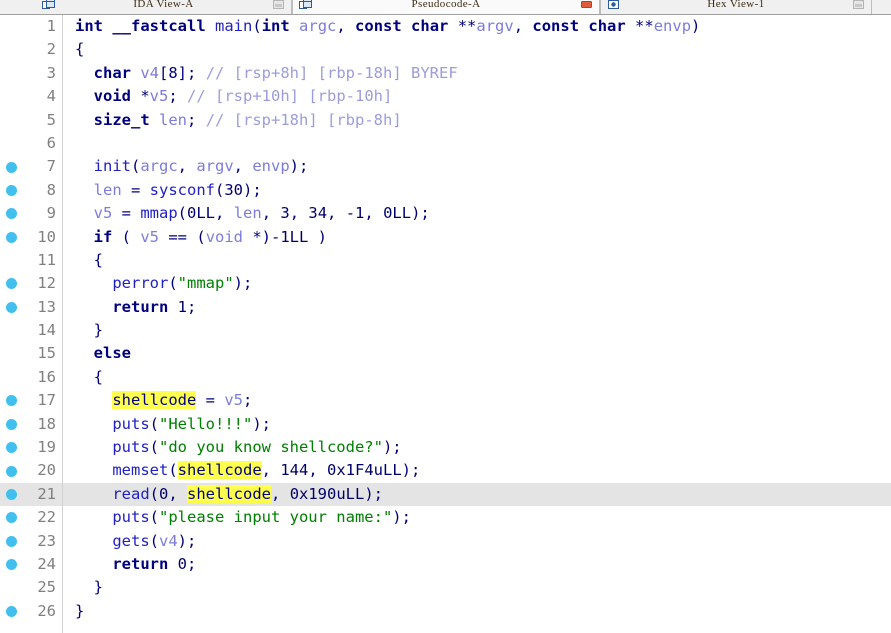  Describe the element at coordinates (476, 470) in the screenshot. I see `code-text: memset(shellcode, 144, 0x1F4uLL);` at that location.